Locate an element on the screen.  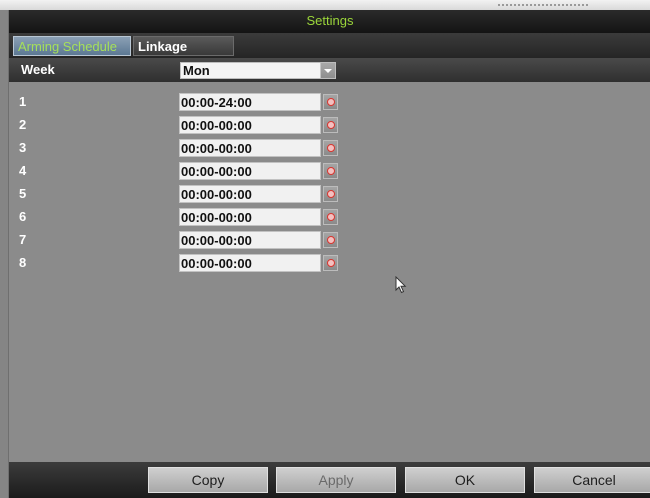
schedule-row: 2 00:00-00:00 is located at coordinates (329, 125).